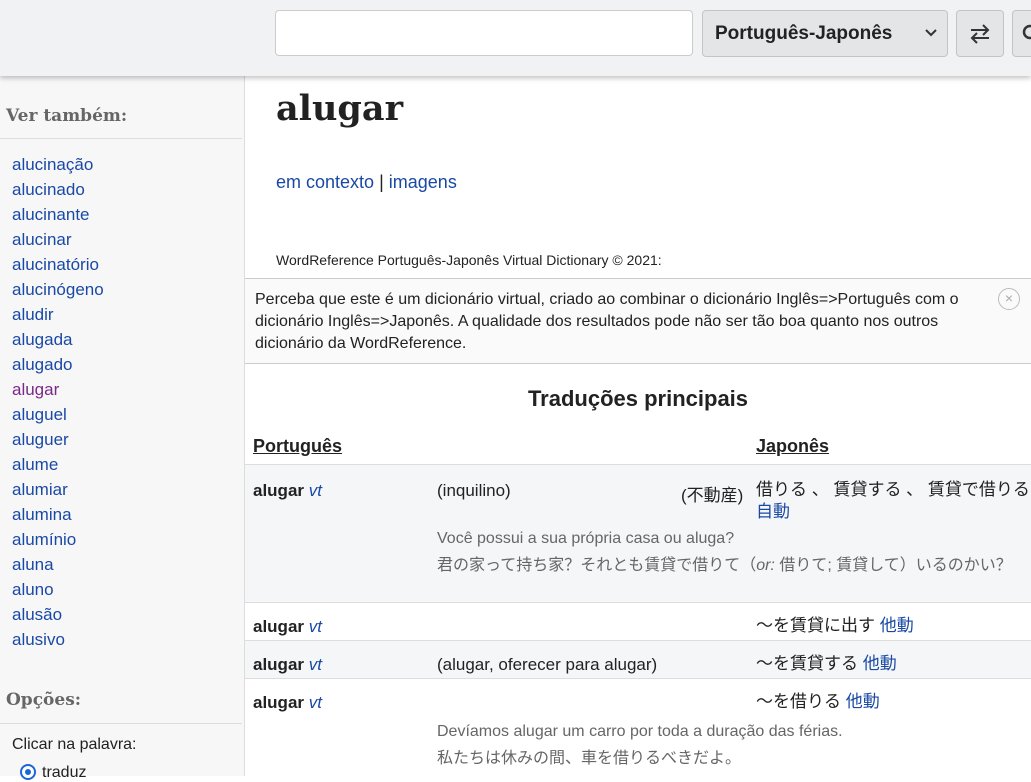 This screenshot has height=782, width=1031. Describe the element at coordinates (597, 565) in the screenshot. I see `example-target-text: 君の家って持ち家？それとも賃貸で借りて（` at that location.